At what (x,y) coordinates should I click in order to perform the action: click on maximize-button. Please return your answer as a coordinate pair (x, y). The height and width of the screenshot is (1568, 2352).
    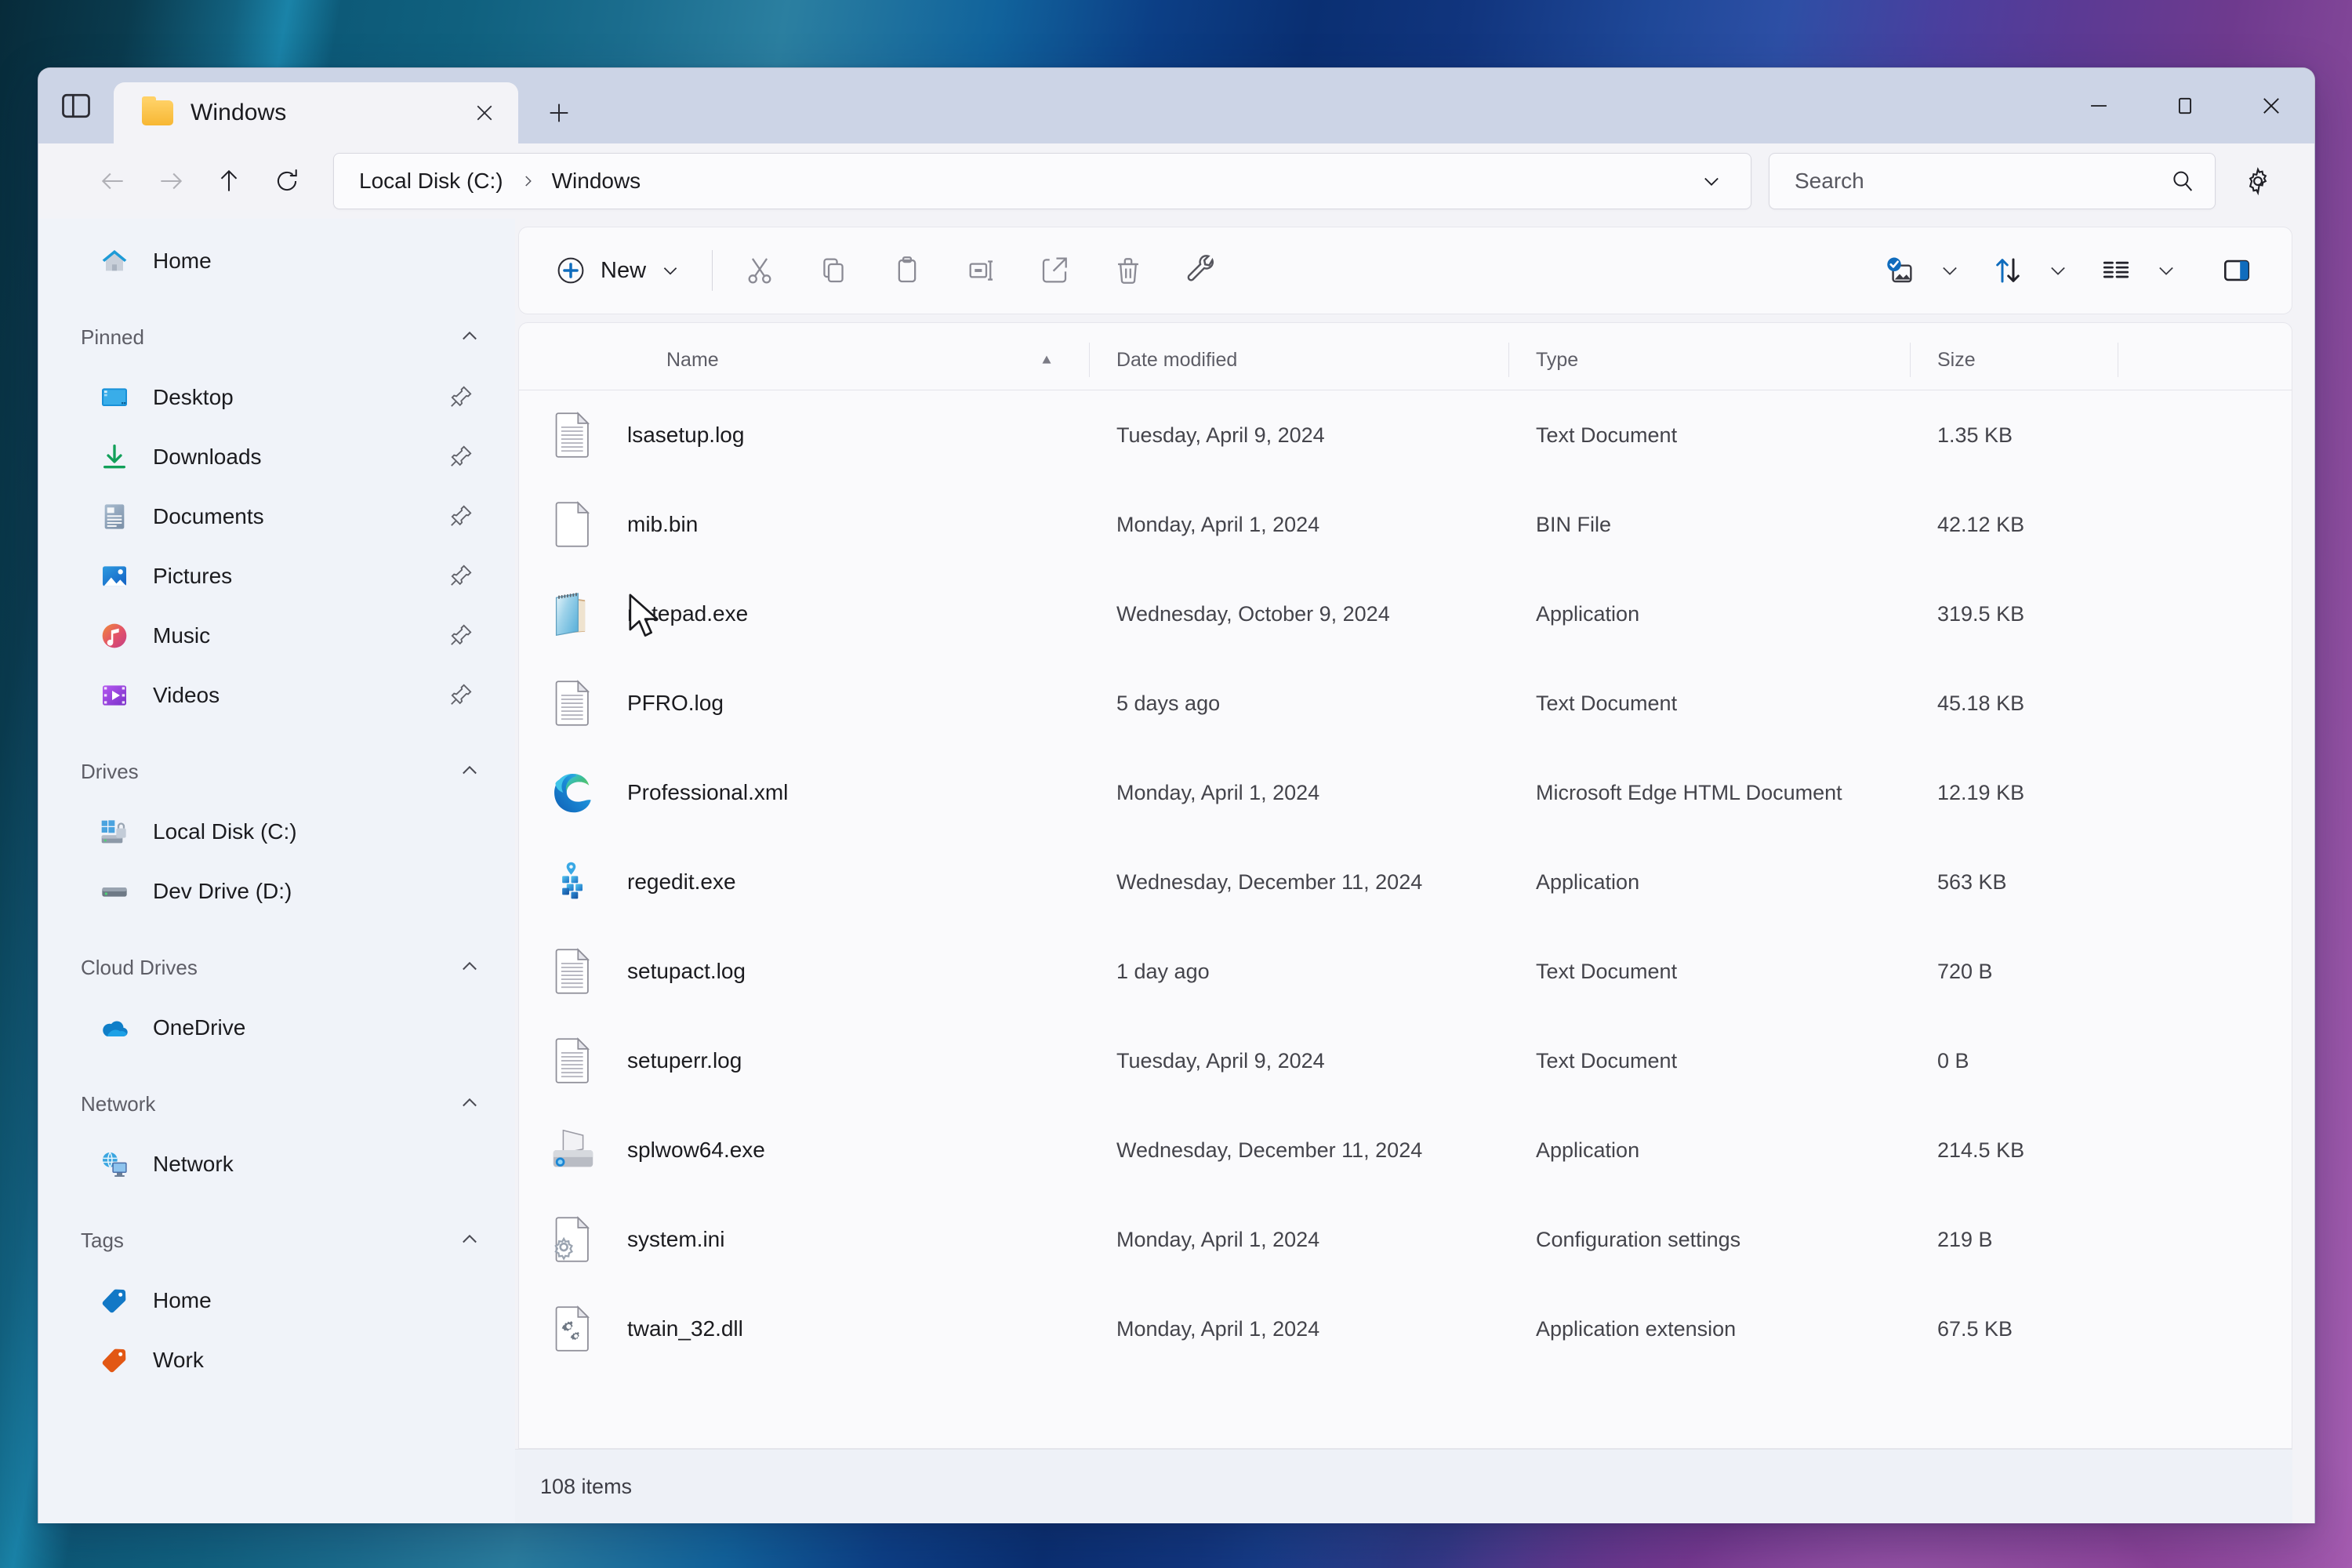
    Looking at the image, I should click on (2185, 105).